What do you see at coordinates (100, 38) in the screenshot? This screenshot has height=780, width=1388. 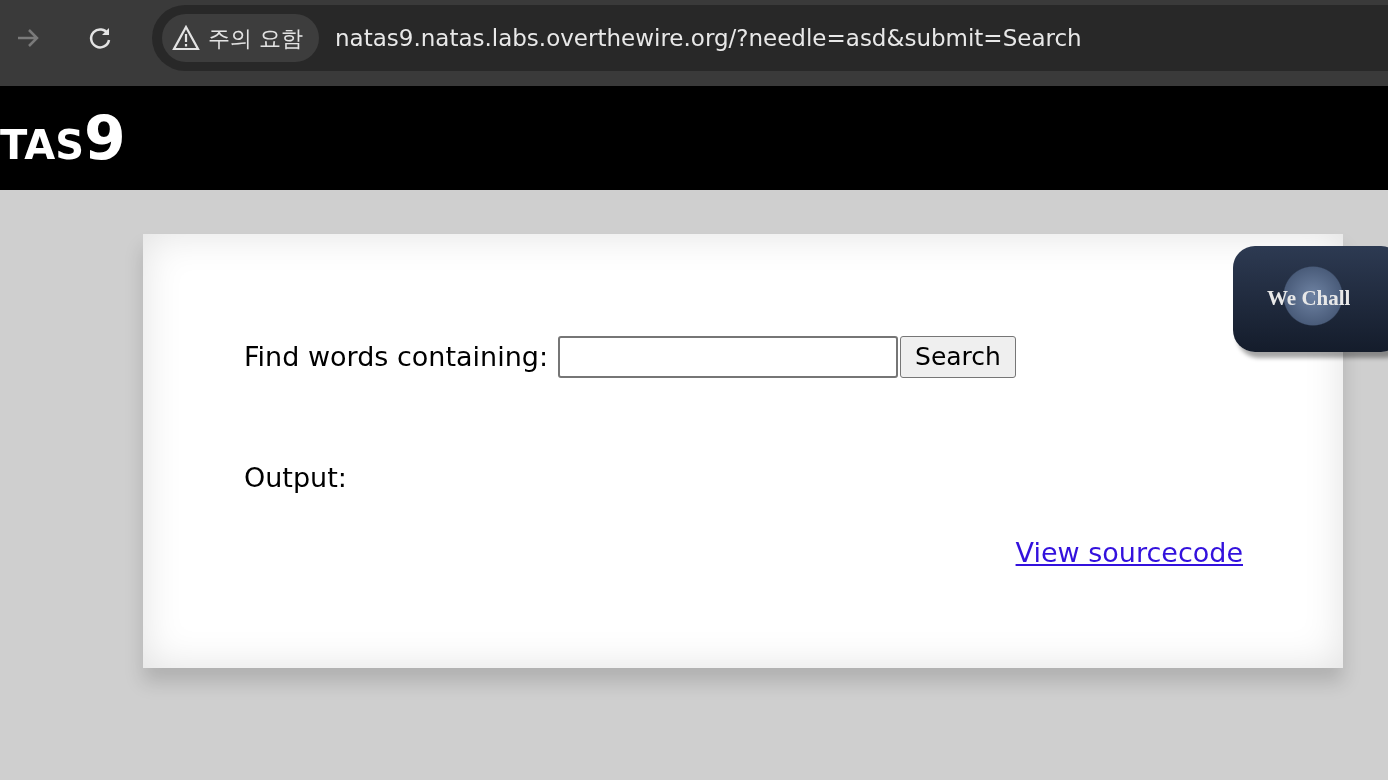 I see `reload-icon` at bounding box center [100, 38].